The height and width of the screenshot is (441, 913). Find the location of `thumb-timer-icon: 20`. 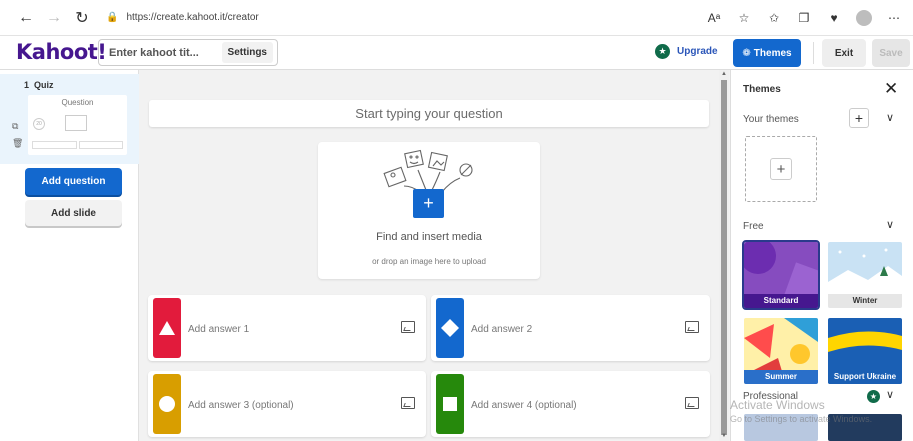

thumb-timer-icon: 20 is located at coordinates (39, 124).